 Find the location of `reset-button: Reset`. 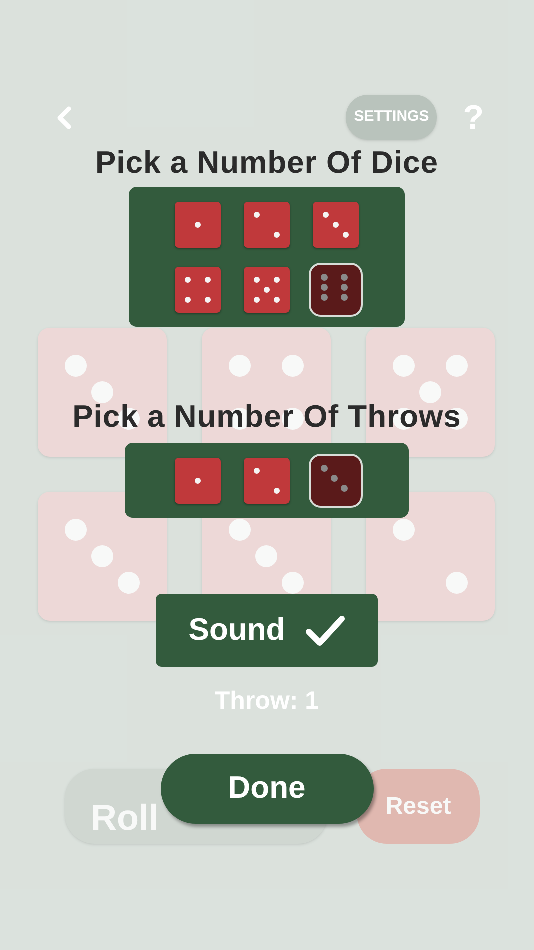

reset-button: Reset is located at coordinates (418, 806).